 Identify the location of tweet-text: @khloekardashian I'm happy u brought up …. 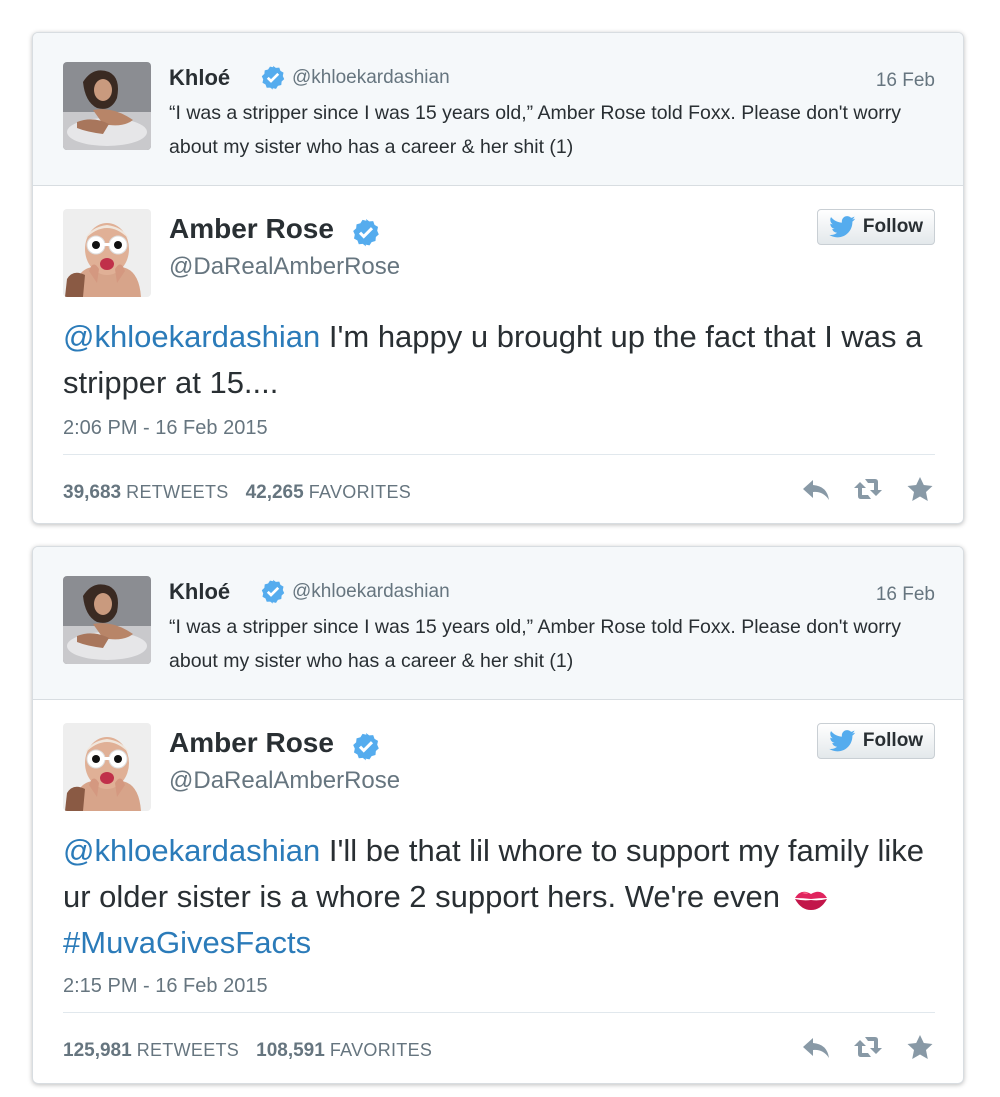
(498, 360).